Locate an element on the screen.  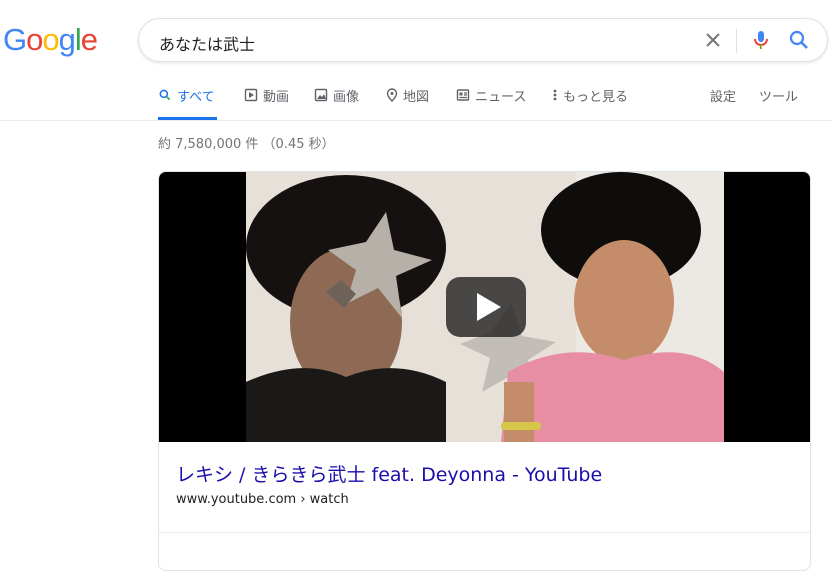
result-title-link: レキシ / きらきら武士 feat. Deyonna - YouTube is located at coordinates (389, 473).